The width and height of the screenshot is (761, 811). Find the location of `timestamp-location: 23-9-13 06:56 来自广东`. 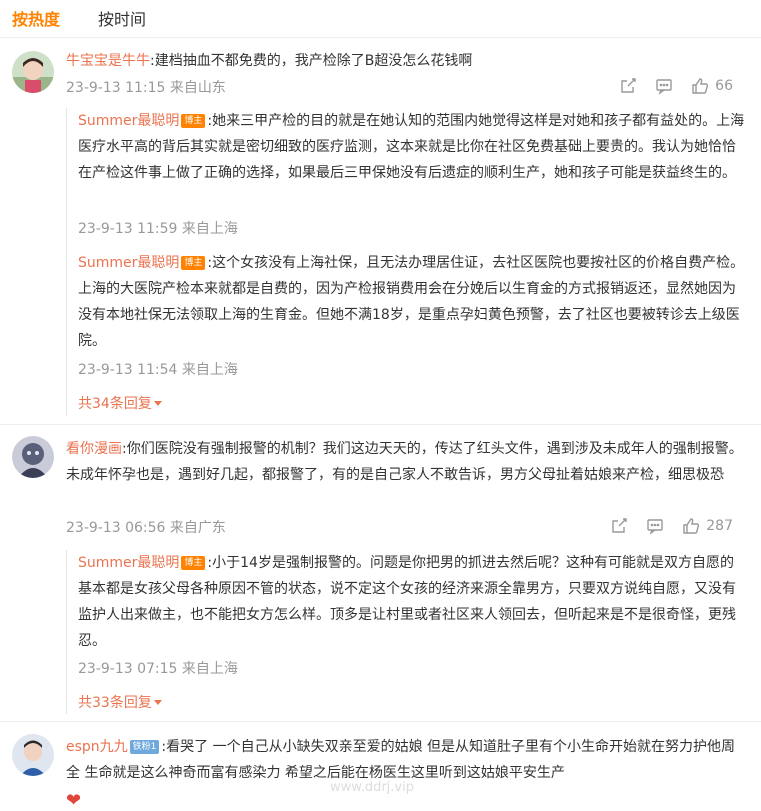

timestamp-location: 23-9-13 06:56 来自广东 is located at coordinates (146, 528).